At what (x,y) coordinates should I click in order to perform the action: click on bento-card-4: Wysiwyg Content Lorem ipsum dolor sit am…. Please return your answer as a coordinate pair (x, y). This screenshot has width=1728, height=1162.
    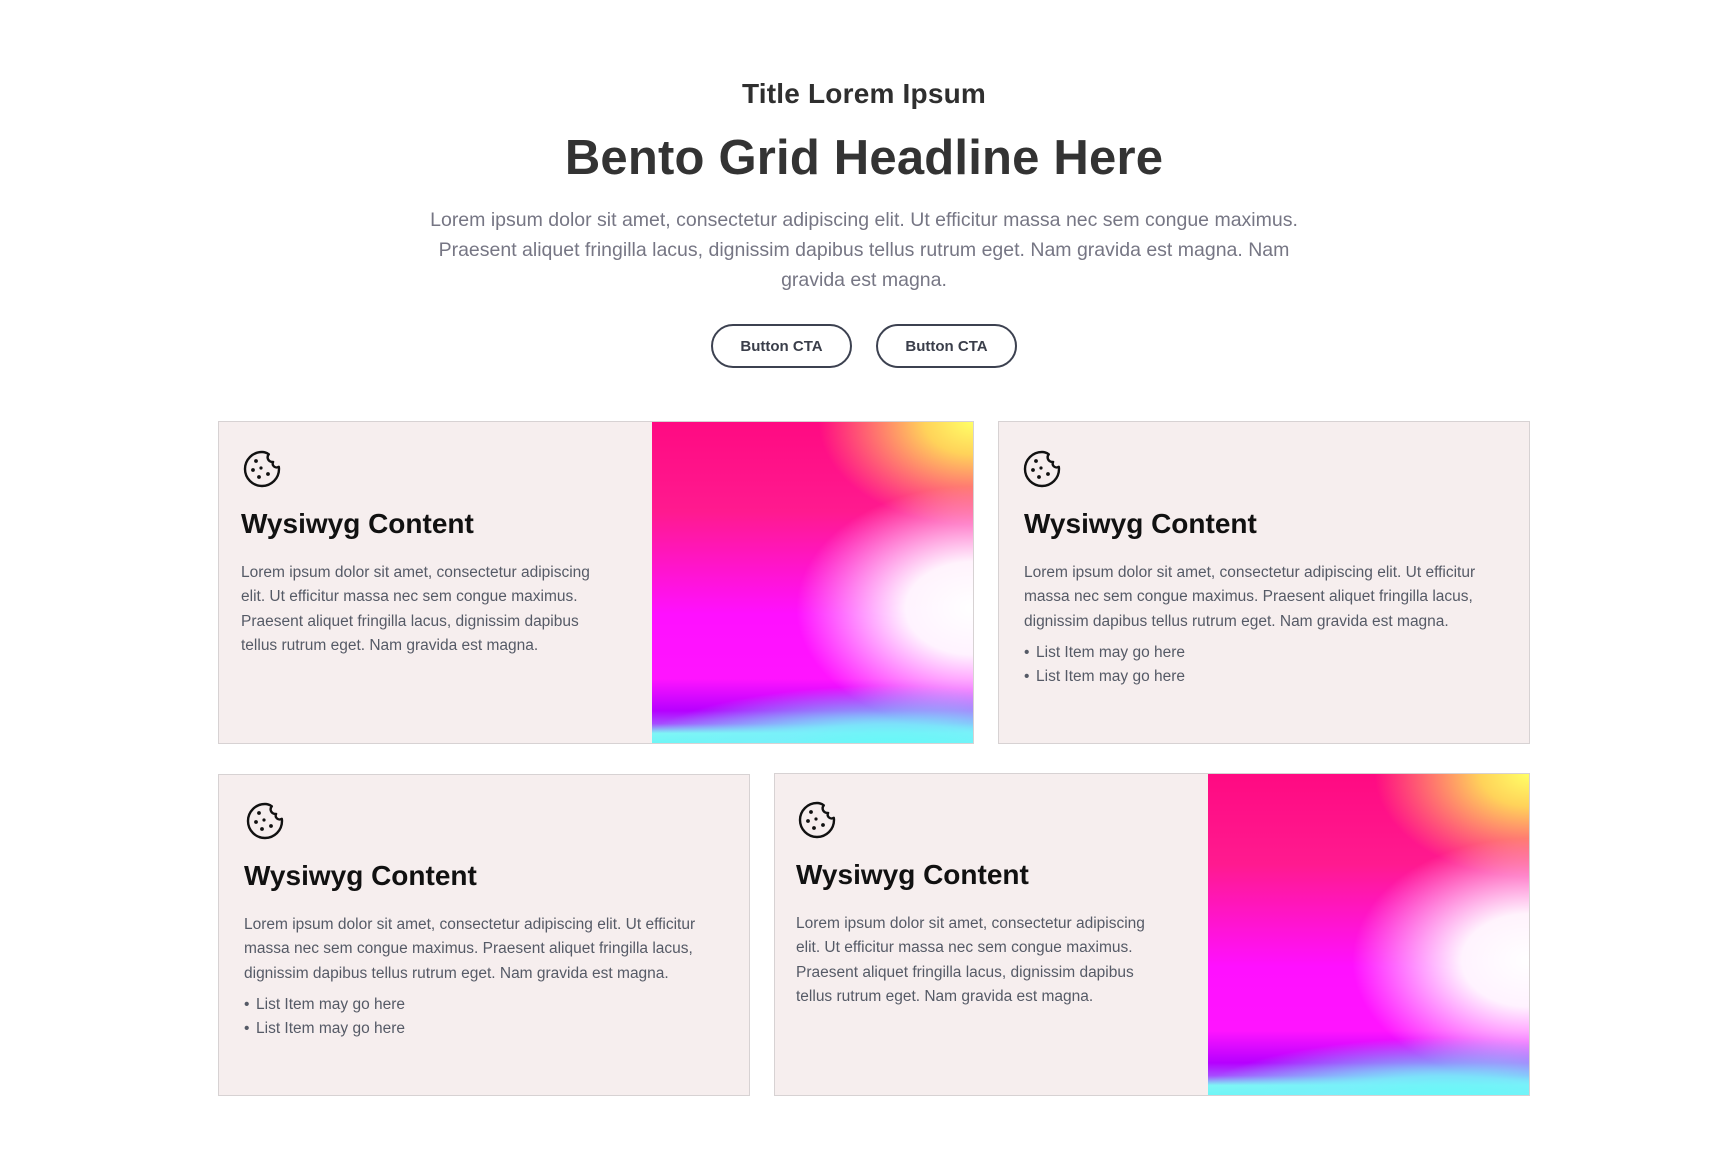
    Looking at the image, I should click on (1152, 934).